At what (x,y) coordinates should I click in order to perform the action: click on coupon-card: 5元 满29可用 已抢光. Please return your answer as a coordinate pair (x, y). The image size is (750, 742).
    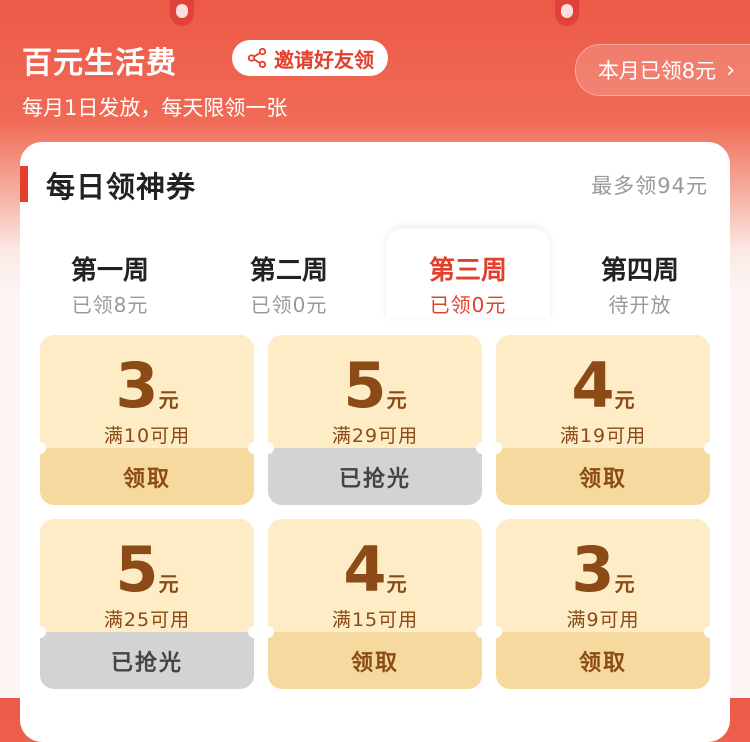
    Looking at the image, I should click on (375, 420).